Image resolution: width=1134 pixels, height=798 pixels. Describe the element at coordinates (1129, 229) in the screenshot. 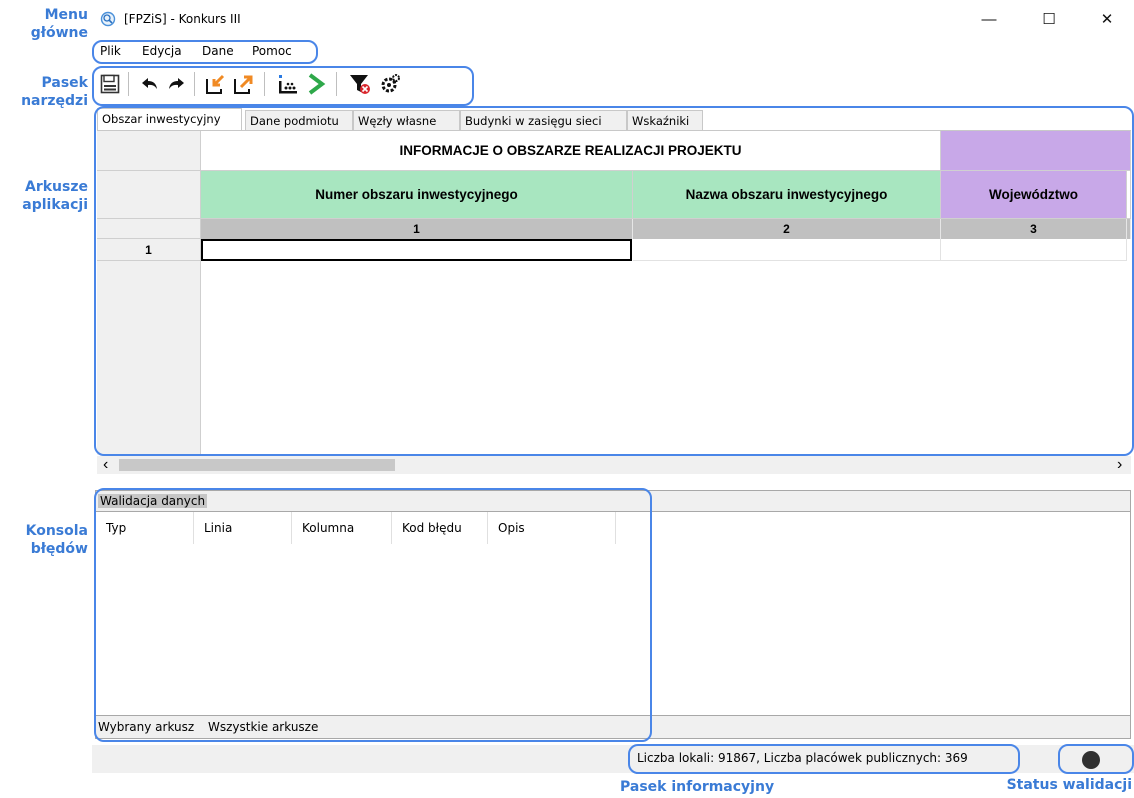

I see `column-number-rest` at that location.